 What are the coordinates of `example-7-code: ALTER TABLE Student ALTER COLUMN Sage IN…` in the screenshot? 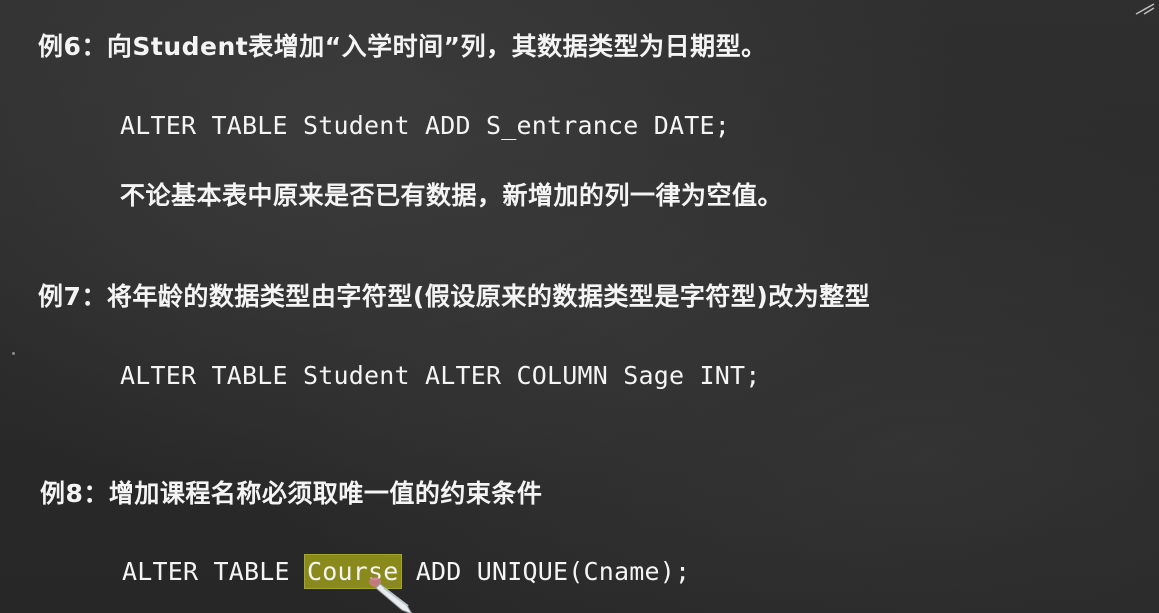 It's located at (440, 375).